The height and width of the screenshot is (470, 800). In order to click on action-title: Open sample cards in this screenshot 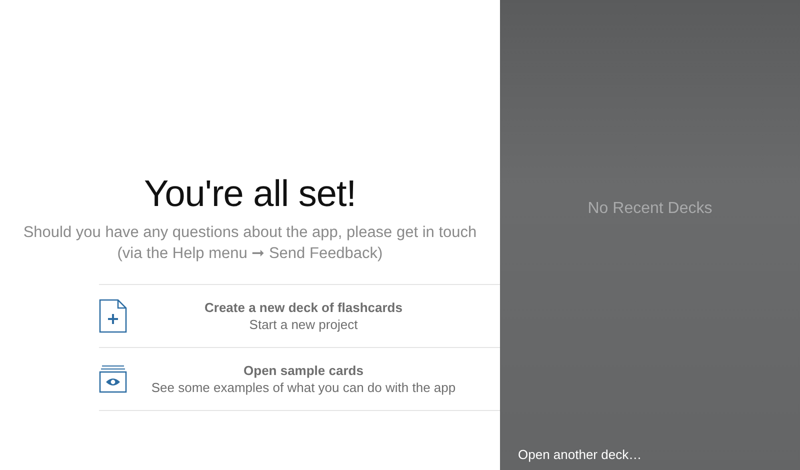, I will do `click(304, 370)`.